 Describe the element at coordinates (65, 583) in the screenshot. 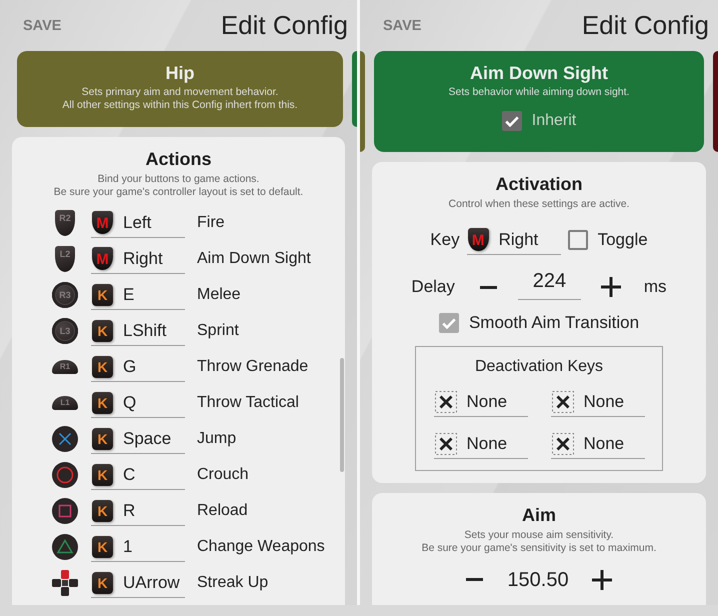

I see `dpad-up-icon` at that location.